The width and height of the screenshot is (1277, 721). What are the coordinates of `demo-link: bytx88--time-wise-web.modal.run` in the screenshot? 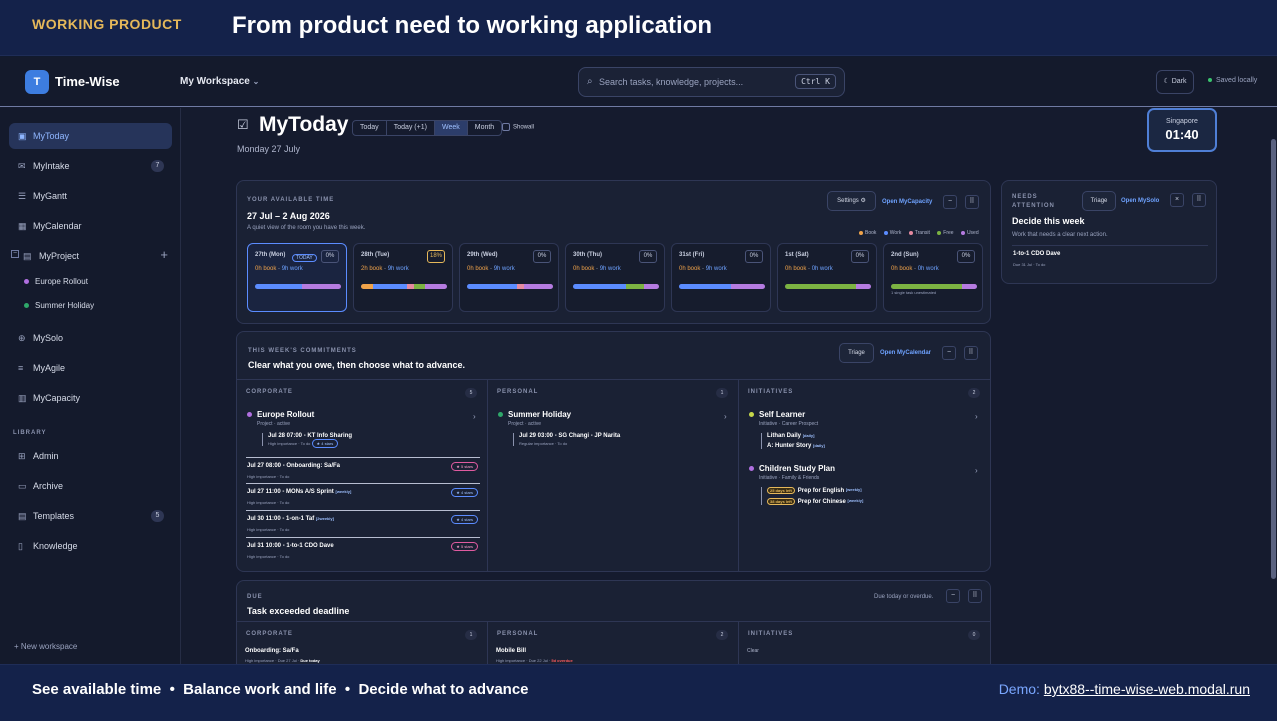 It's located at (1147, 689).